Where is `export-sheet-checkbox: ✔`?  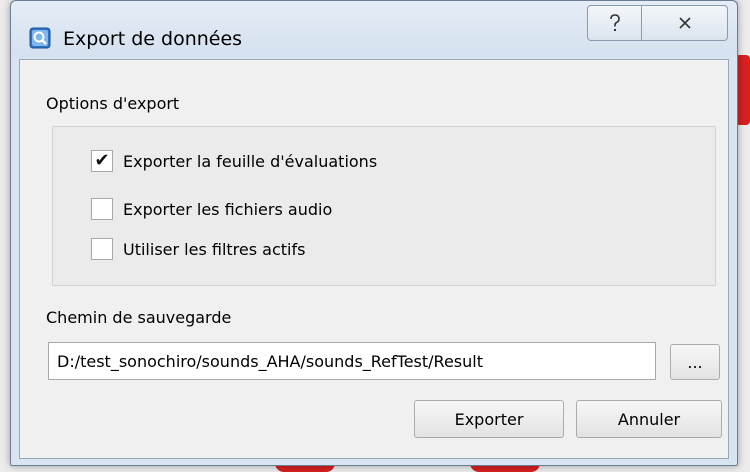
export-sheet-checkbox: ✔ is located at coordinates (102, 161).